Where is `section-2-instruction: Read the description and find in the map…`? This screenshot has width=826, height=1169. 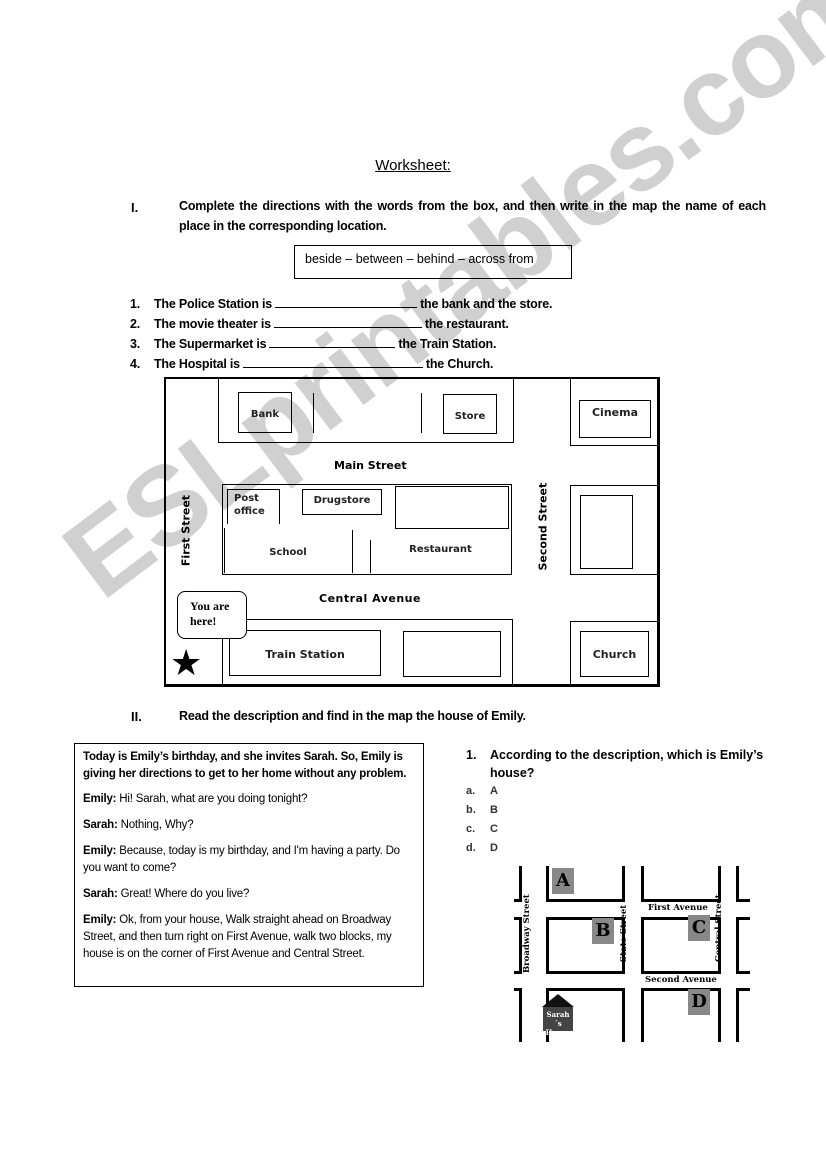
section-2-instruction: Read the description and find in the map… is located at coordinates (352, 716).